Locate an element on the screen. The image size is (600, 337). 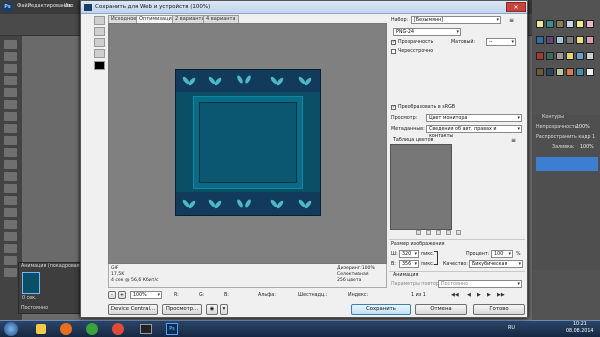
eyedropper-color-icon is located at coordinates (99, 65).